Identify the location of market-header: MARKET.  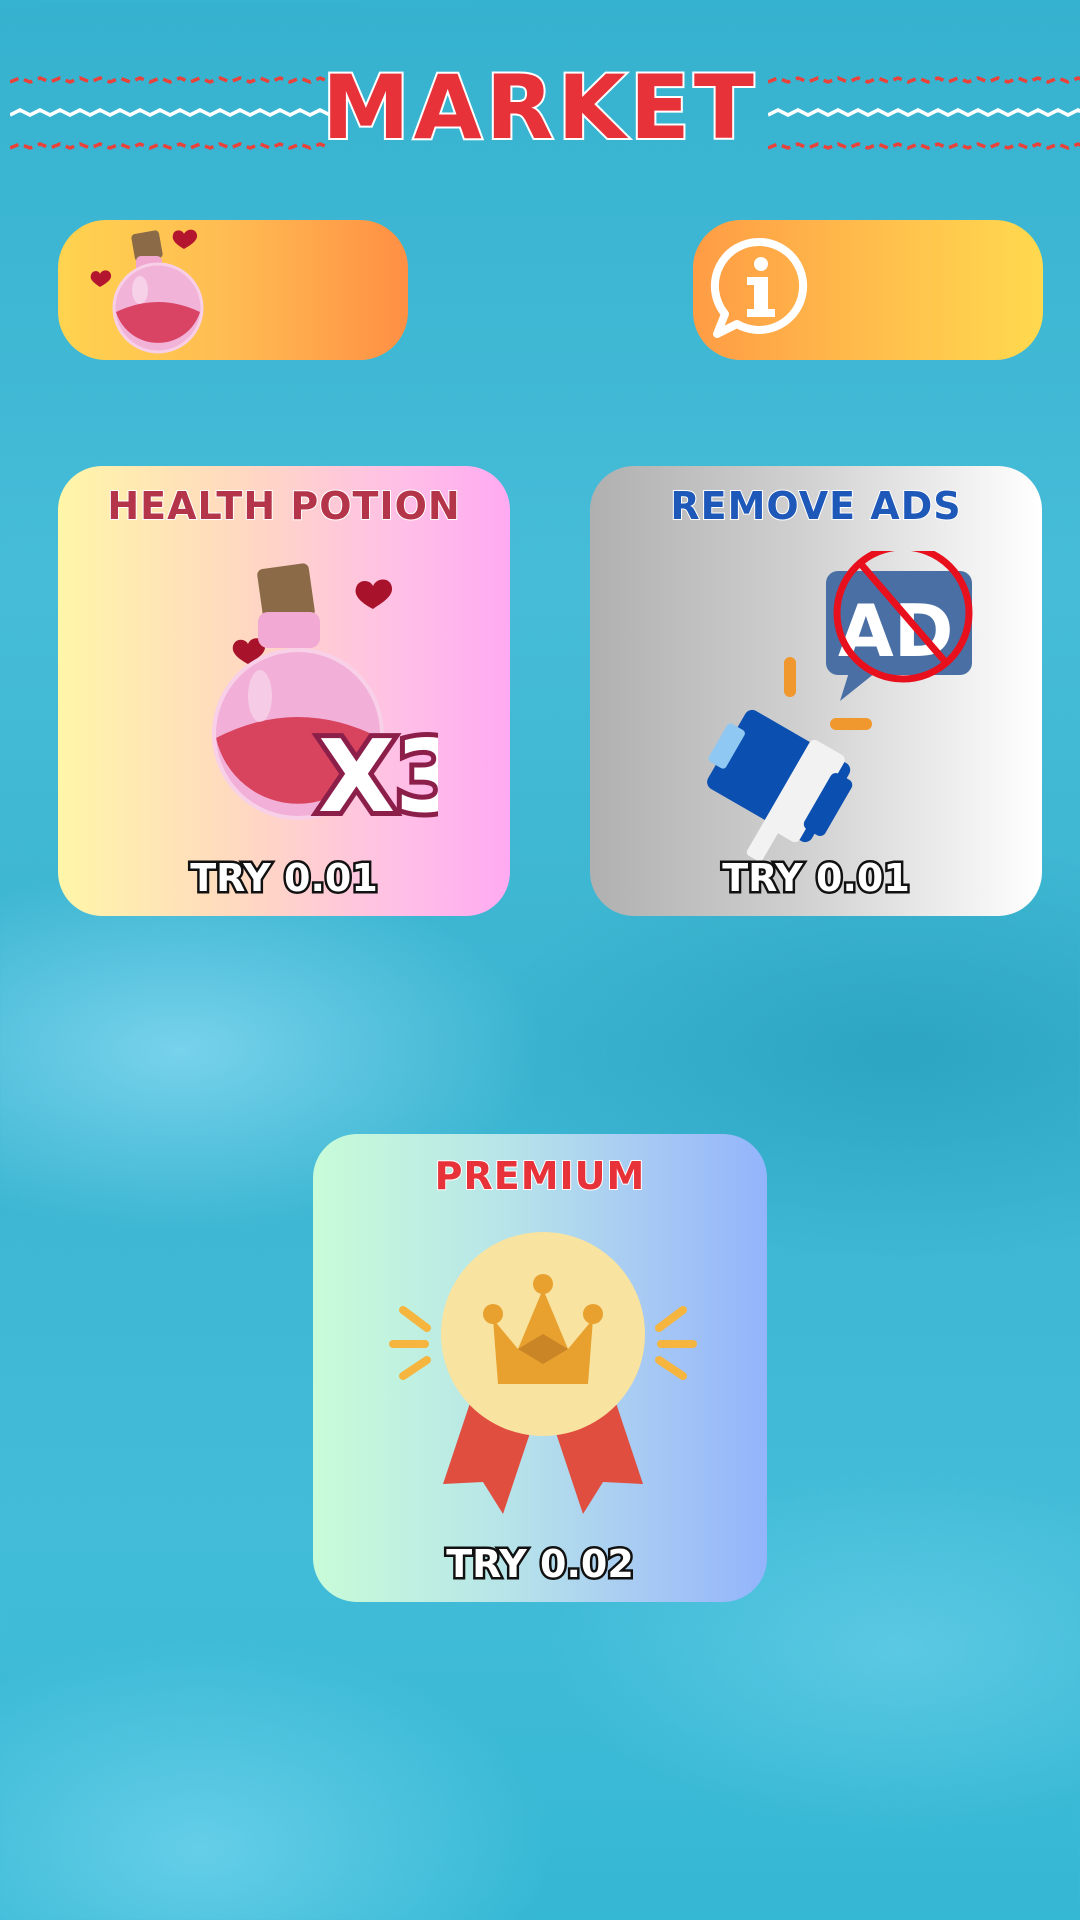
(540, 110).